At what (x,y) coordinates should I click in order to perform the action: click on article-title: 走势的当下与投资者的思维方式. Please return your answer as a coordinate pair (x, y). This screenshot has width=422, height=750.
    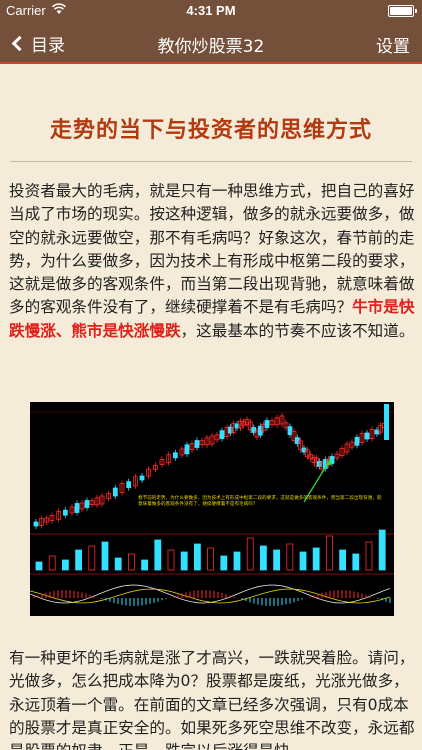
    Looking at the image, I should click on (210, 130).